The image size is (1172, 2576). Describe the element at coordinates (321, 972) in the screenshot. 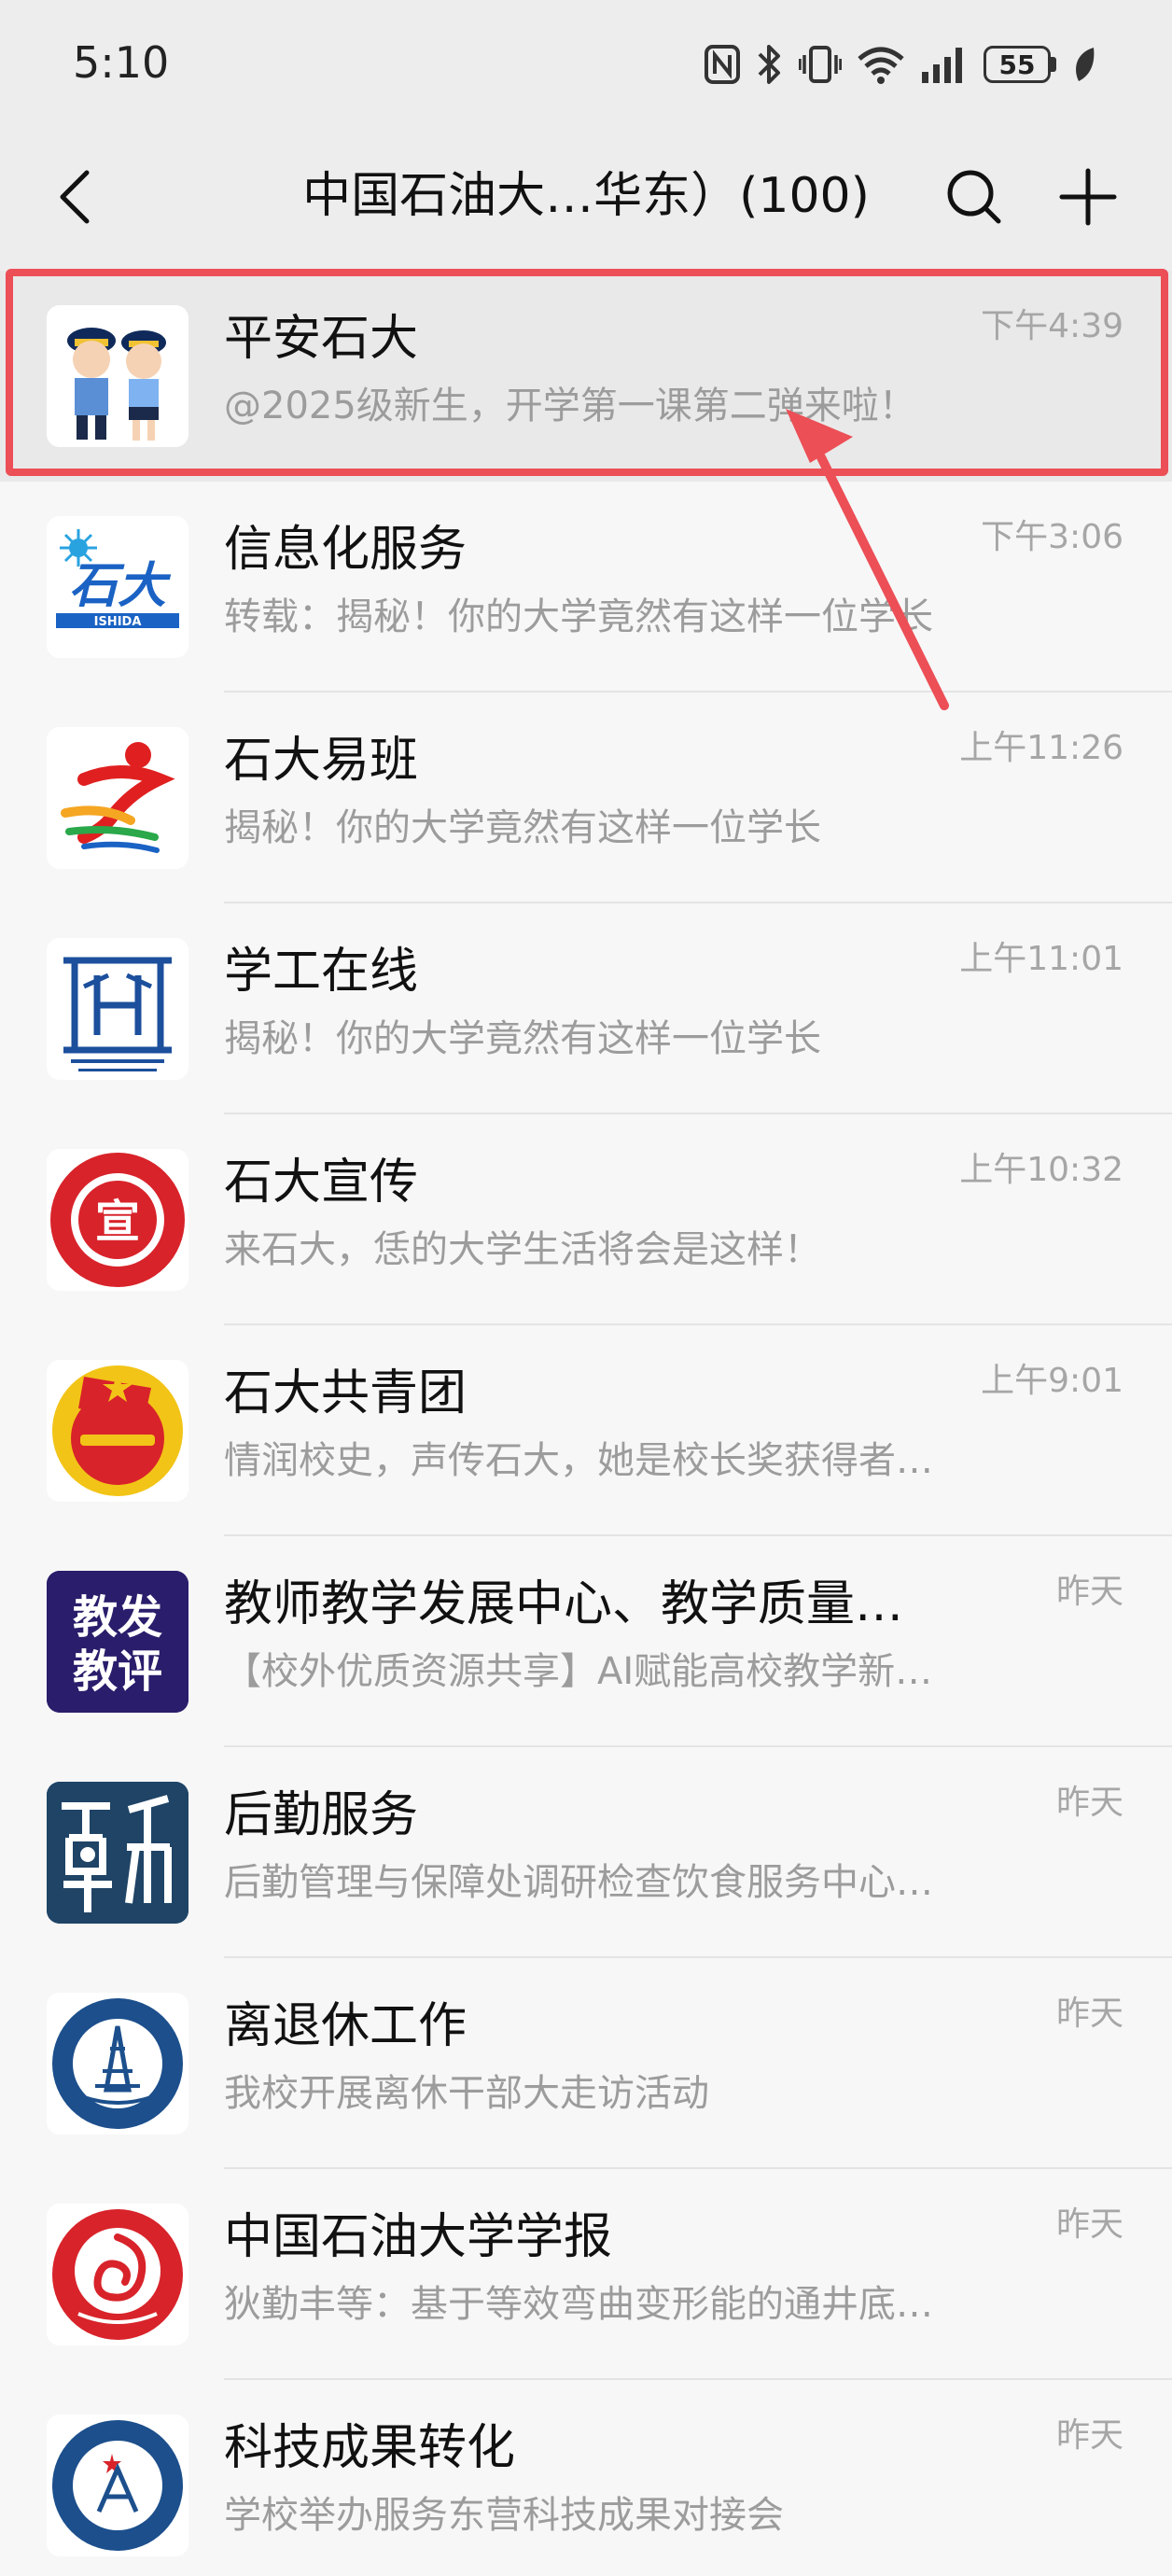

I see `account-name: 学工在线` at that location.